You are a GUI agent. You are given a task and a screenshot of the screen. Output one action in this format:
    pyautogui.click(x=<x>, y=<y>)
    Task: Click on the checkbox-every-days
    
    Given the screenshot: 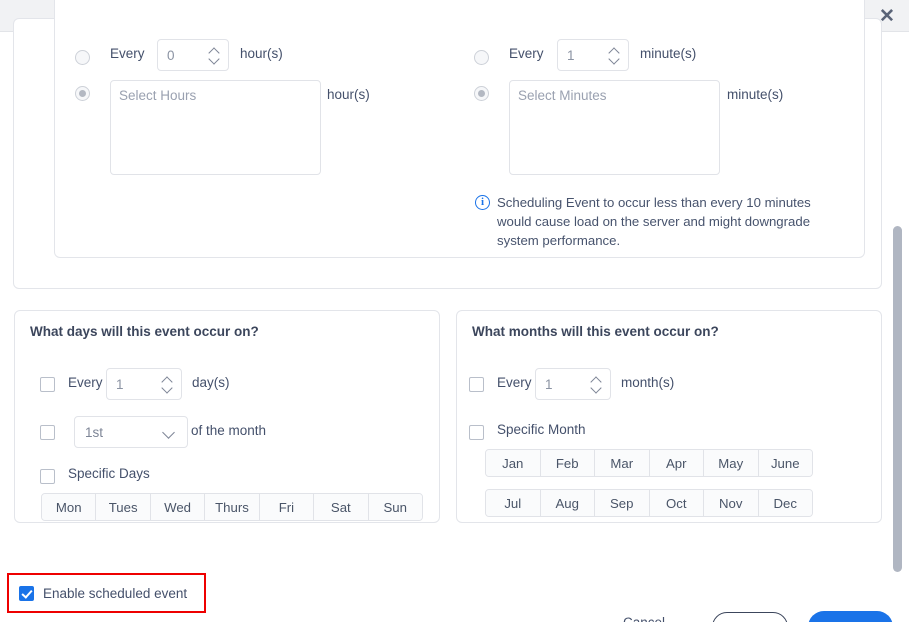 What is the action you would take?
    pyautogui.click(x=47, y=384)
    